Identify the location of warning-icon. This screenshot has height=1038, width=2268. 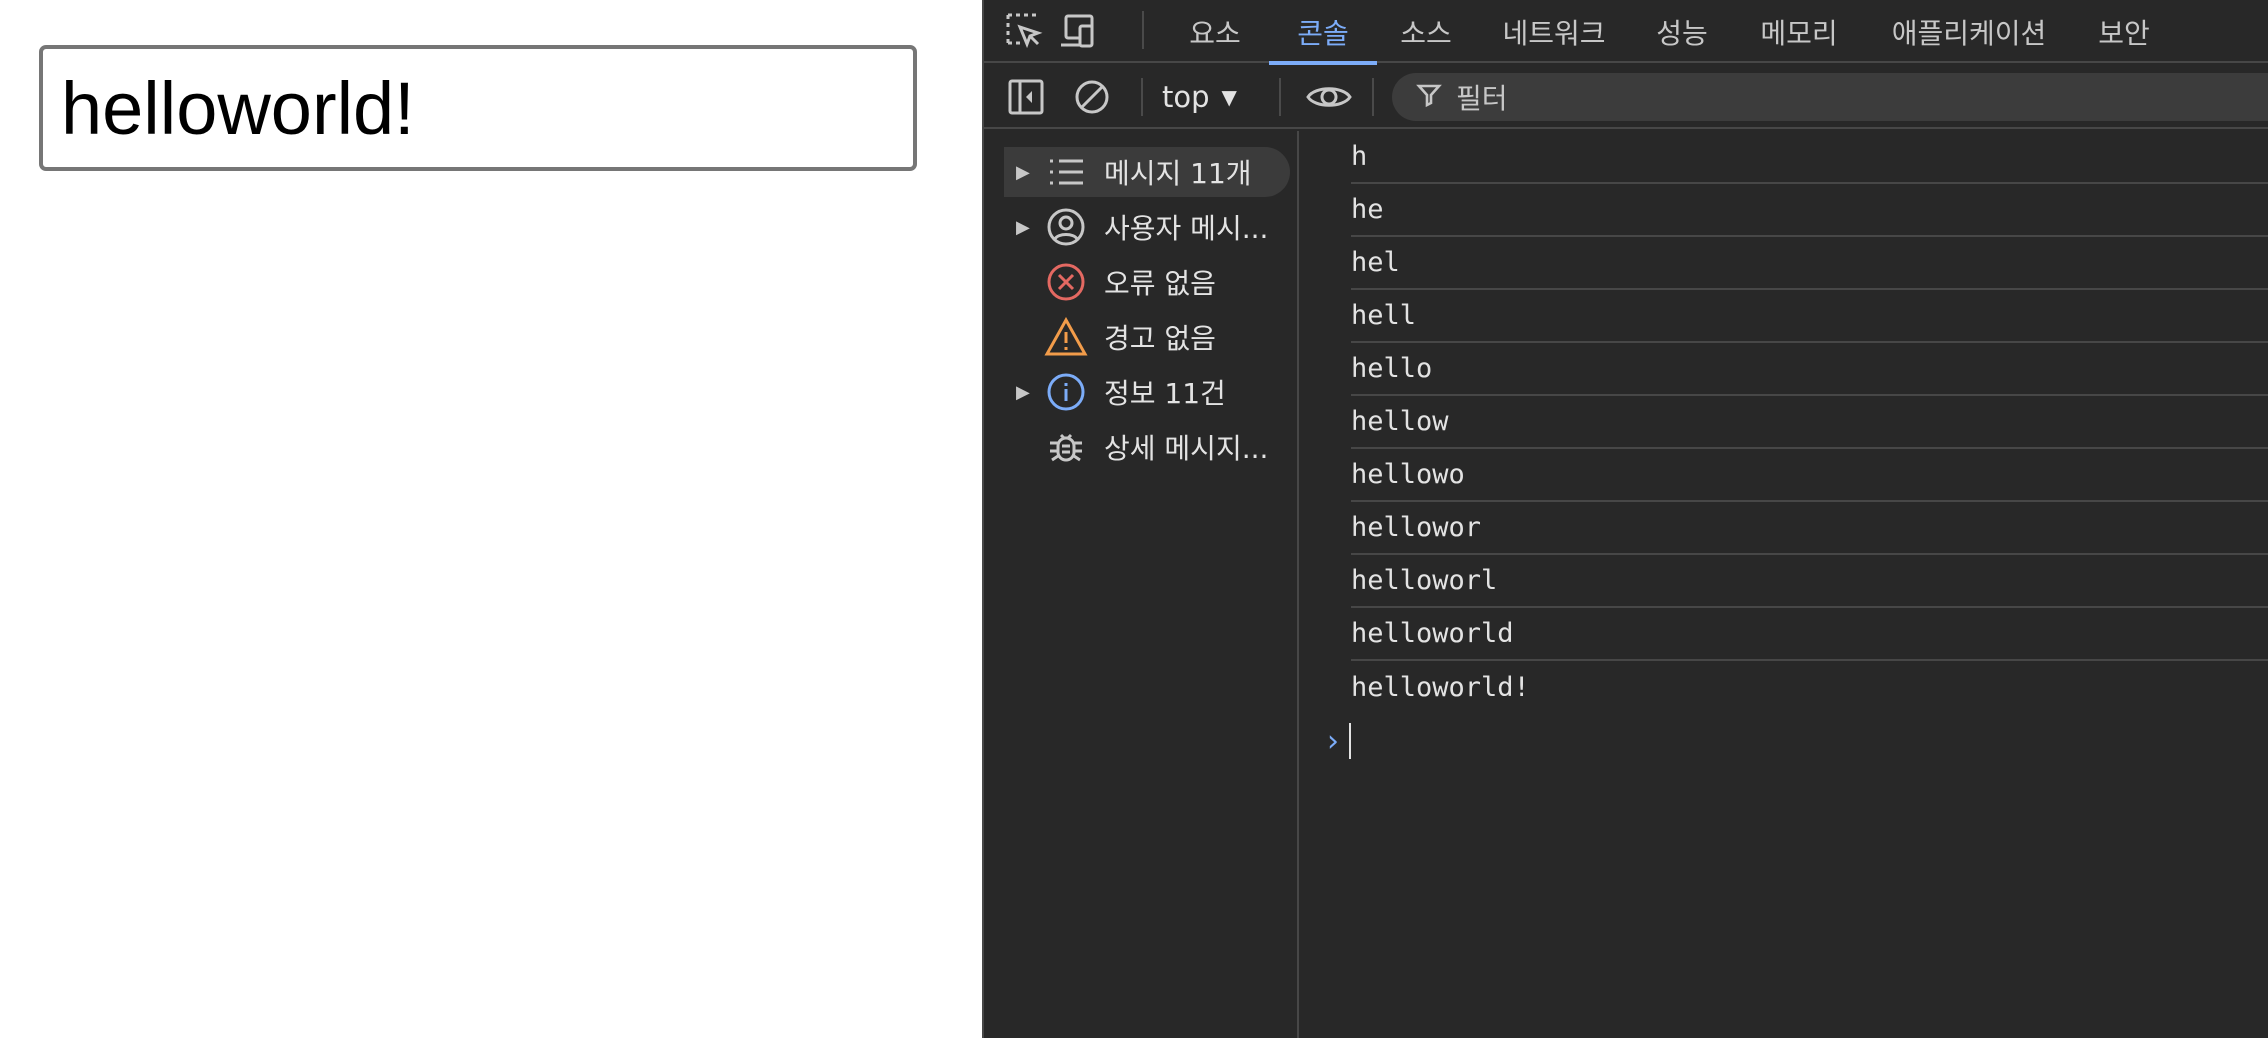
(1066, 337).